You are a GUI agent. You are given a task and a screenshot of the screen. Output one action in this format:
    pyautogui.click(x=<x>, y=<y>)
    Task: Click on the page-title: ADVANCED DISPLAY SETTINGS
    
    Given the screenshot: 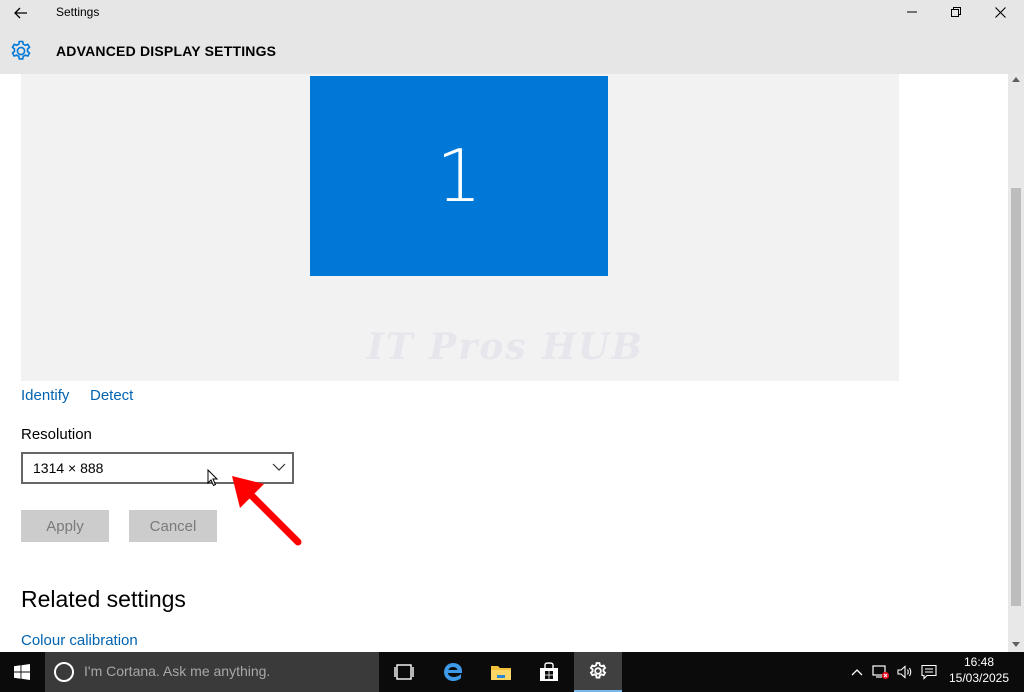 What is the action you would take?
    pyautogui.click(x=166, y=51)
    